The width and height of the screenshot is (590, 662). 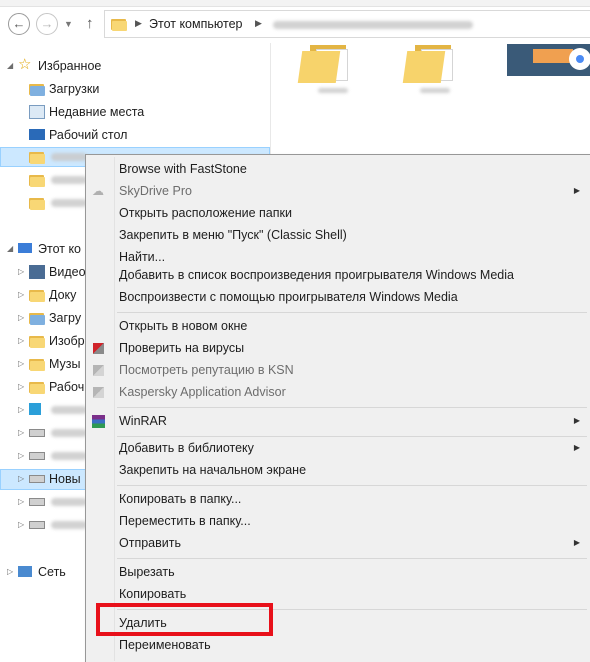 What do you see at coordinates (195, 24) in the screenshot?
I see `breadcrumb-this-pc: Этот компьютер` at bounding box center [195, 24].